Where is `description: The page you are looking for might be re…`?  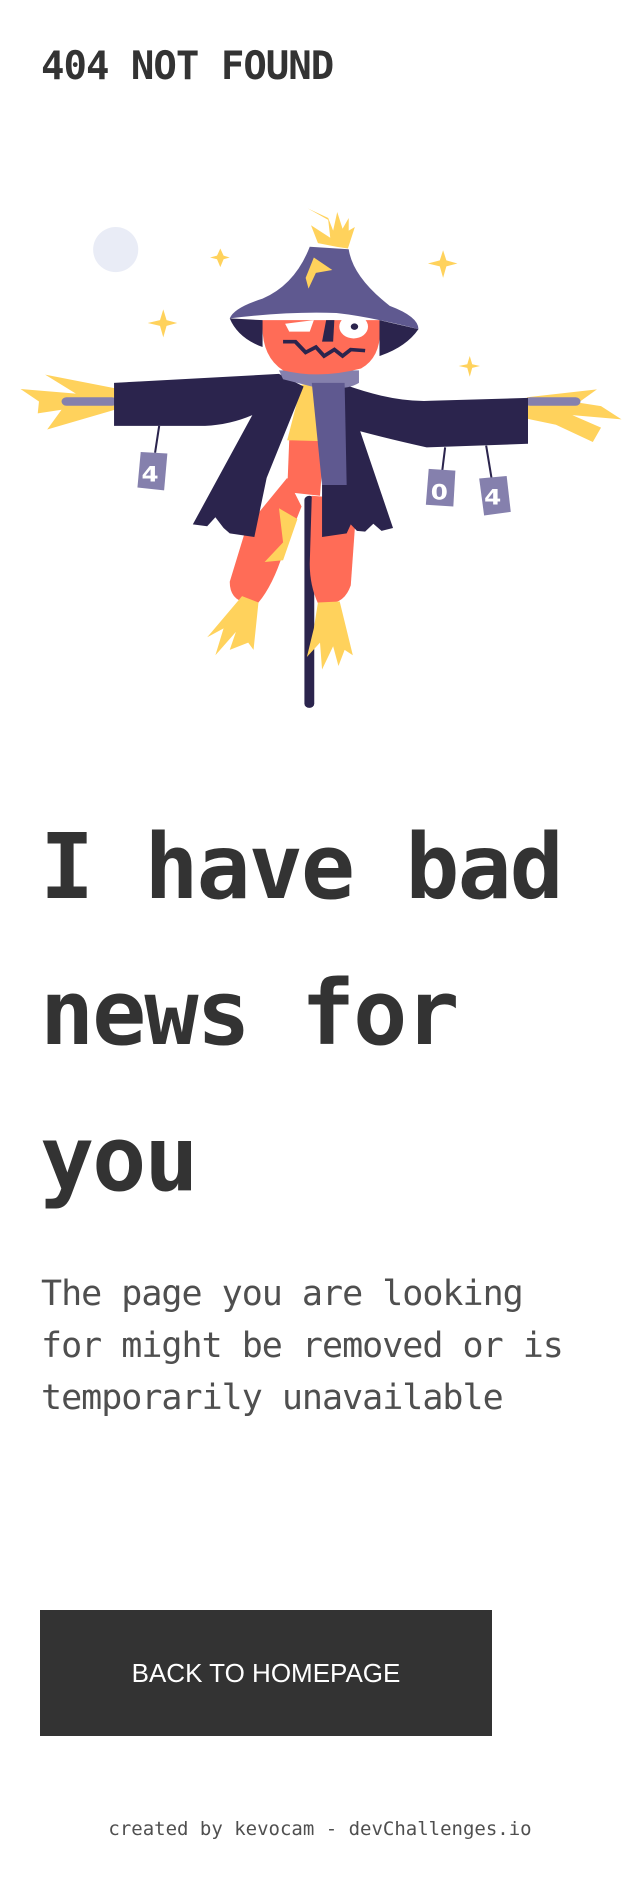 description: The page you are looking for might be re… is located at coordinates (302, 1346).